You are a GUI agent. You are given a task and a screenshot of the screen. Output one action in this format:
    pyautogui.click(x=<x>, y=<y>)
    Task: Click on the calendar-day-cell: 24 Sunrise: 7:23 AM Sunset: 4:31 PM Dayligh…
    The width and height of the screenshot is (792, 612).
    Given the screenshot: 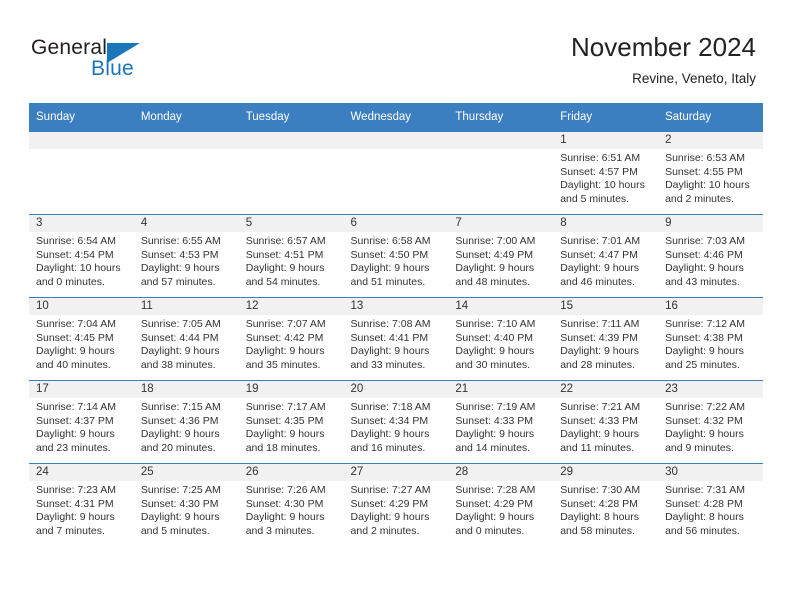 What is the action you would take?
    pyautogui.click(x=81, y=504)
    